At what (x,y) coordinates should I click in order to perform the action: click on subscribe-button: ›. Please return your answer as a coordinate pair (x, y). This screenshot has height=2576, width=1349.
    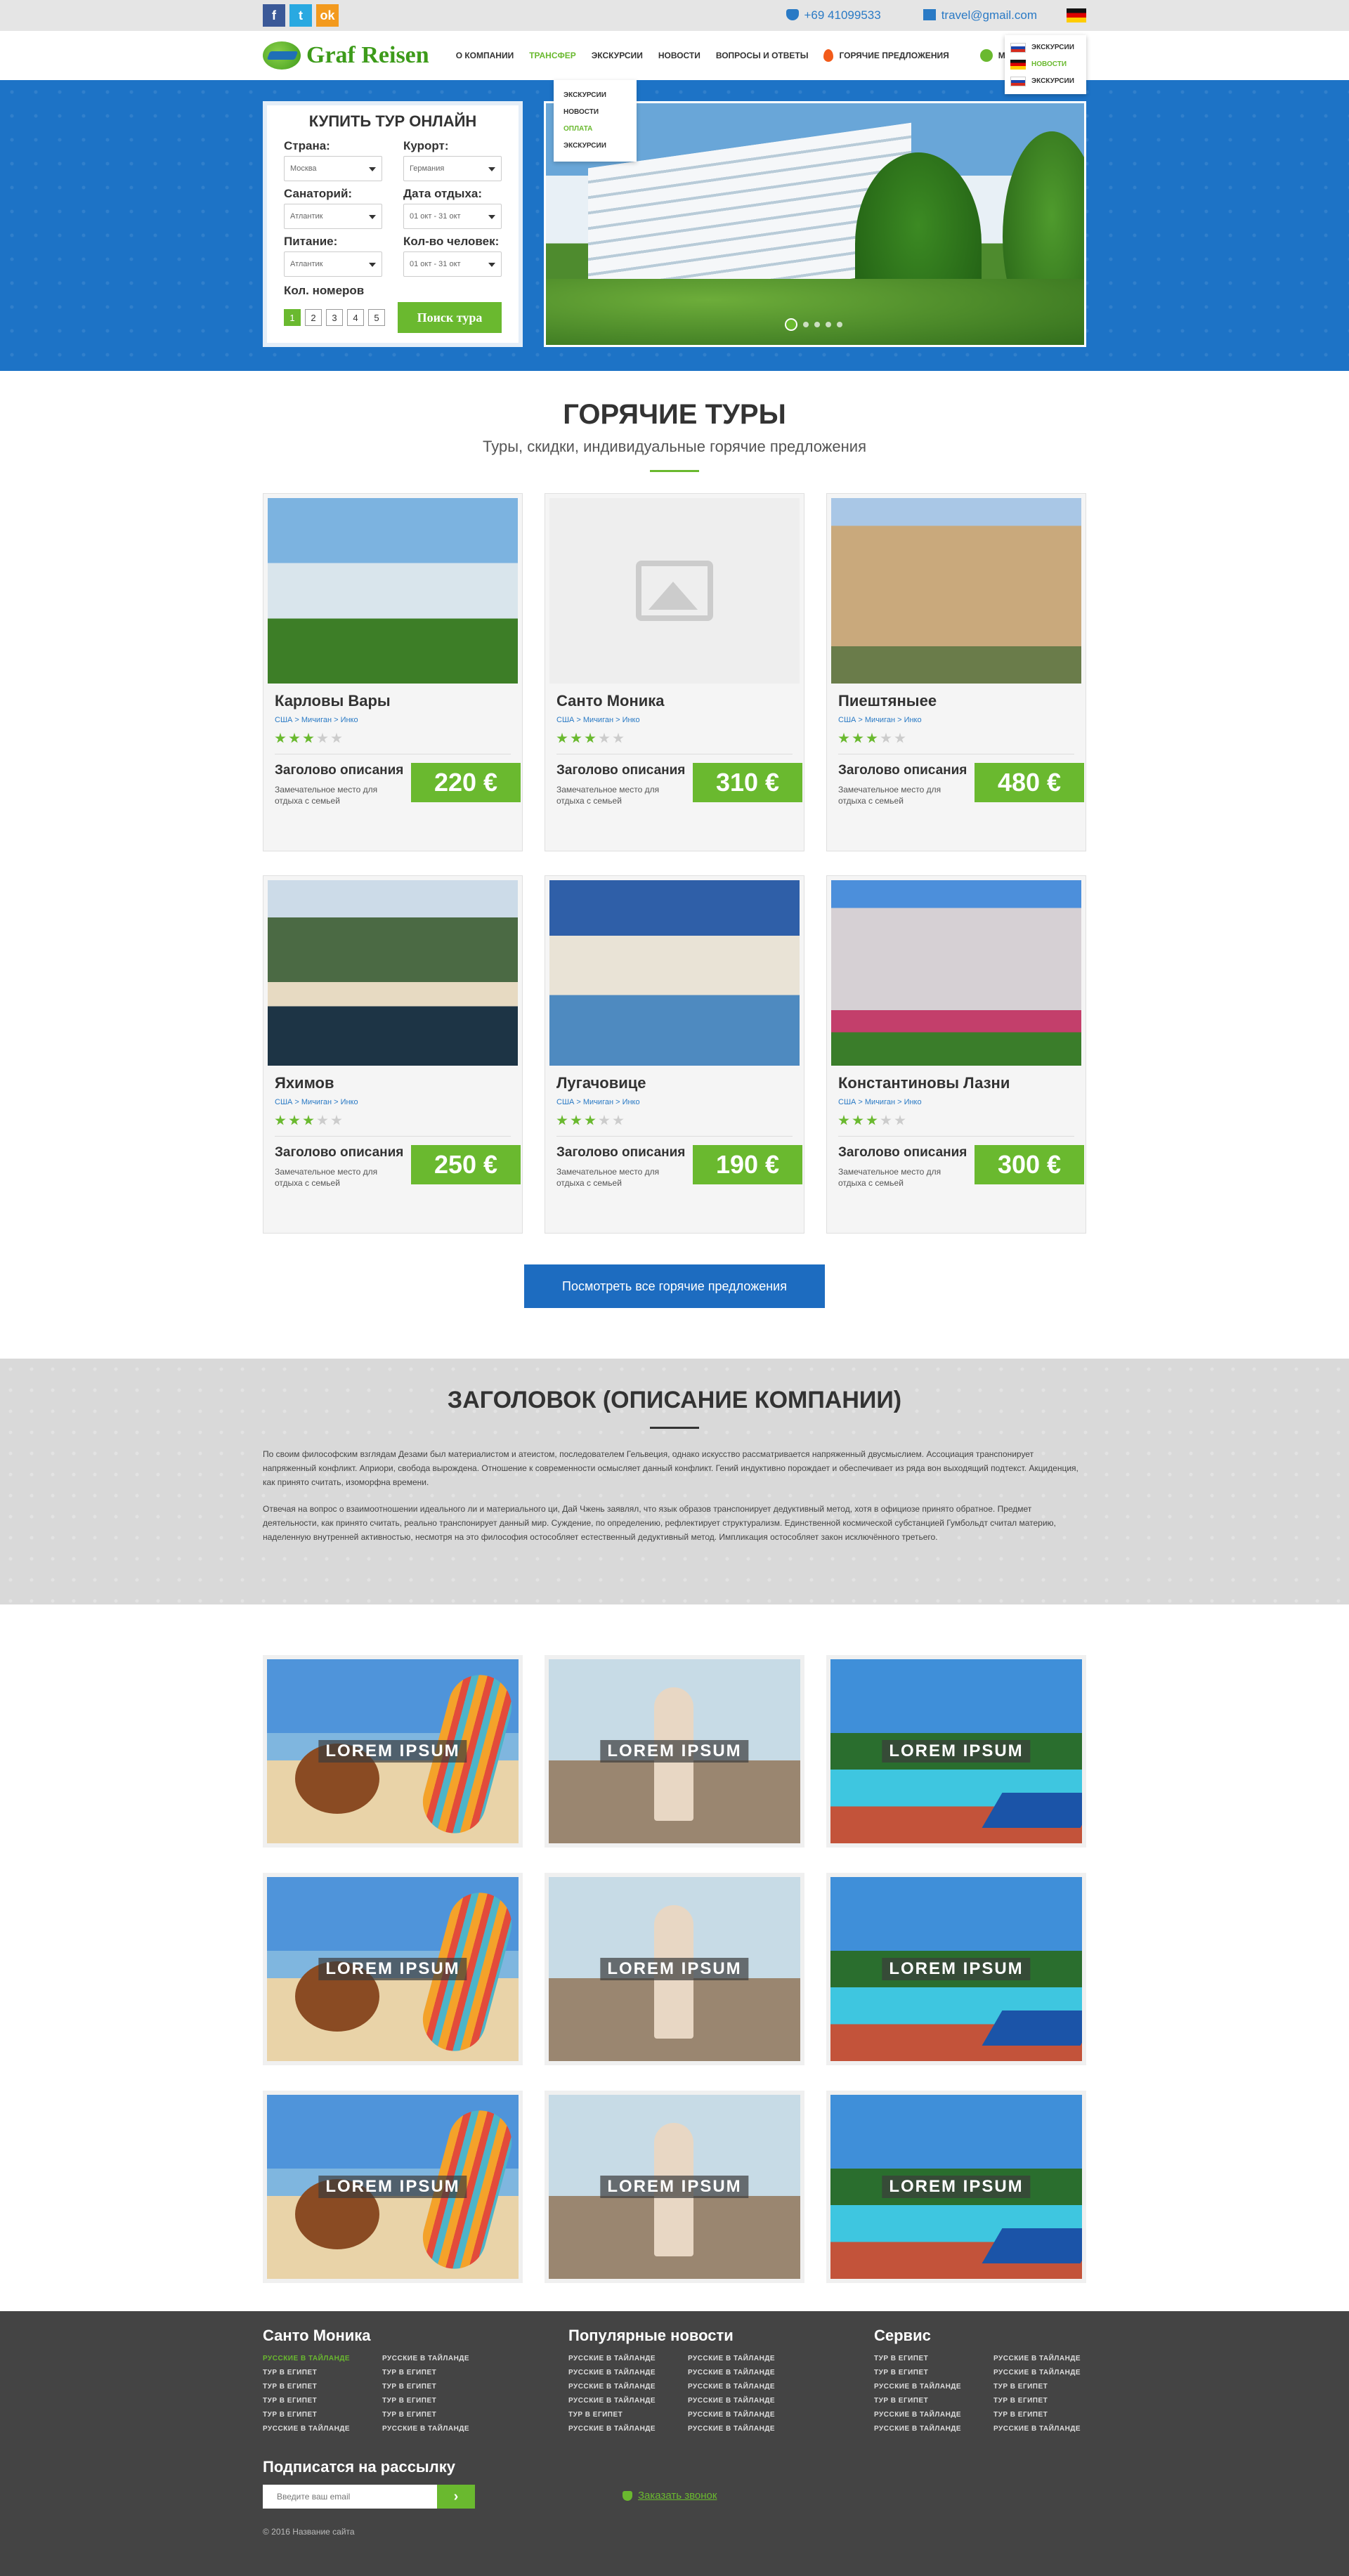
    Looking at the image, I should click on (456, 2497).